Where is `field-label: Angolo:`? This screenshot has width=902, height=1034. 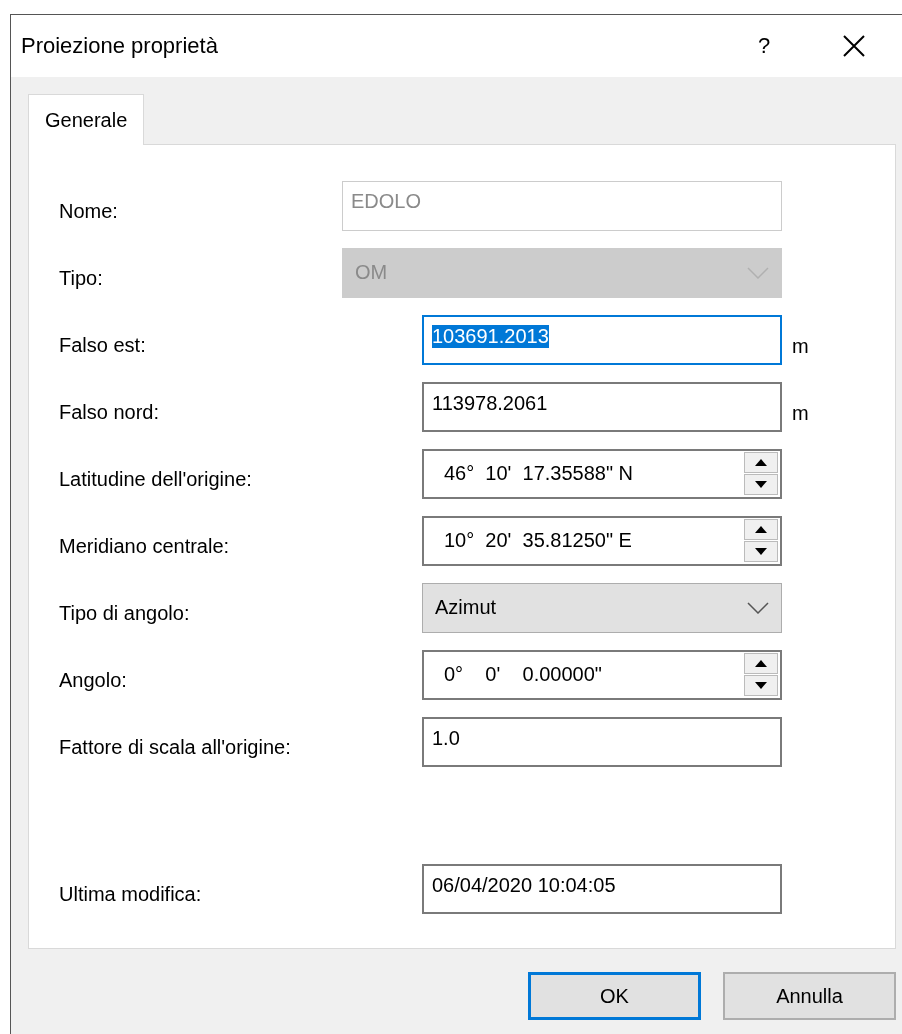 field-label: Angolo: is located at coordinates (93, 680).